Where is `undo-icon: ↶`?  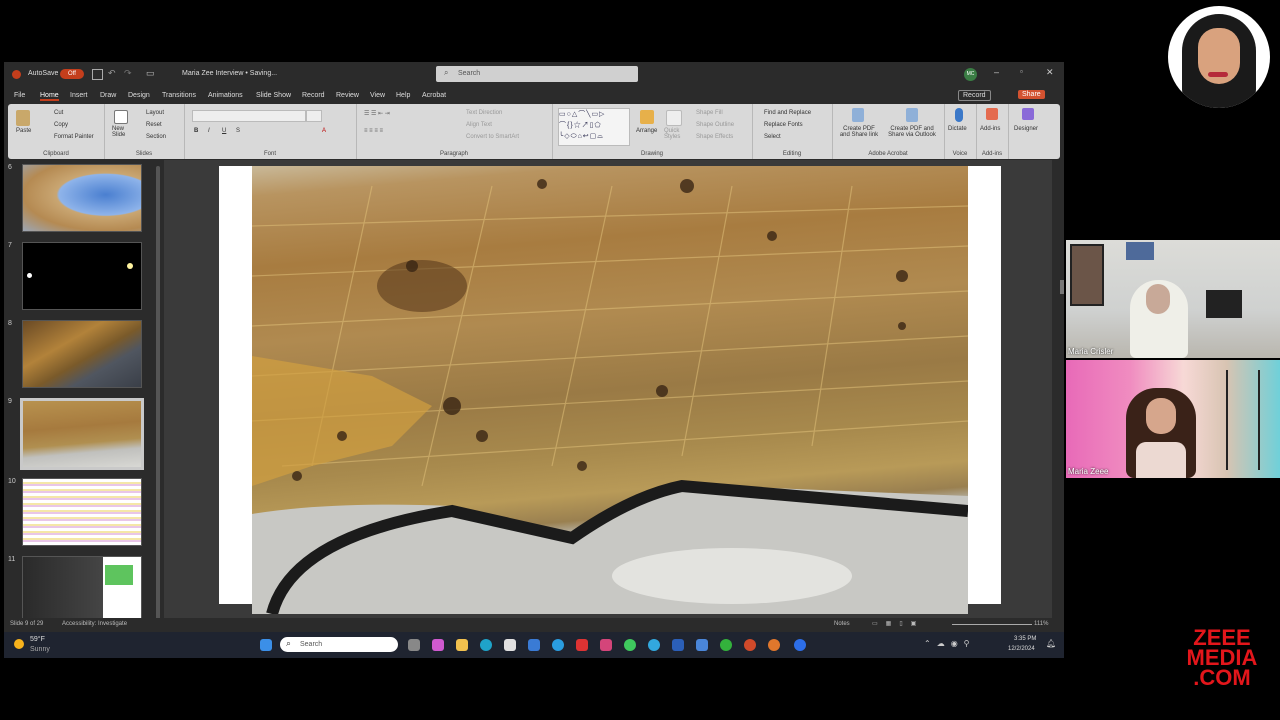
undo-icon: ↶ is located at coordinates (112, 73).